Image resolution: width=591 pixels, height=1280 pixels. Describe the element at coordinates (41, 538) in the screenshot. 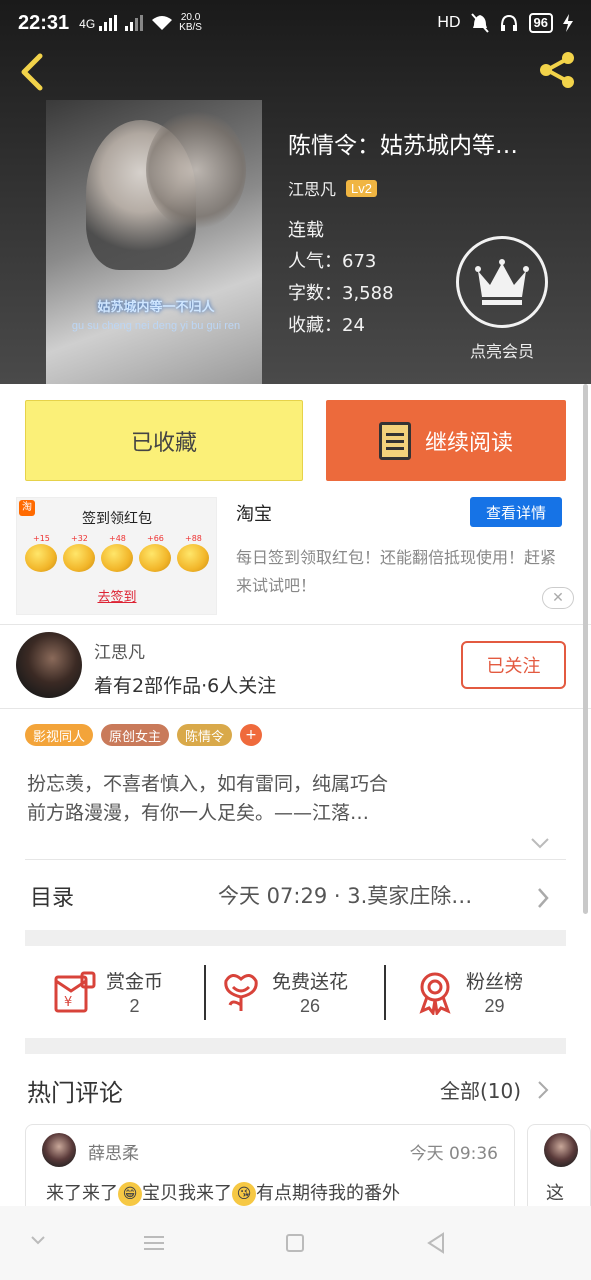

I see `coin-value: +15` at that location.